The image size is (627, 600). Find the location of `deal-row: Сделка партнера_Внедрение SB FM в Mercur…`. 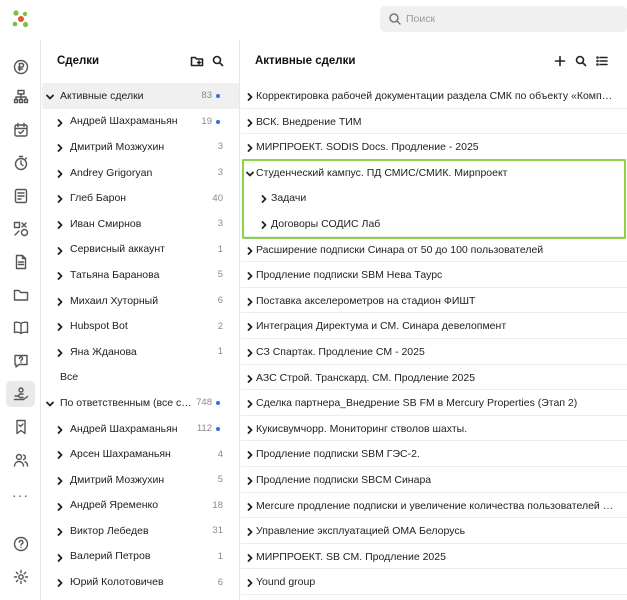

deal-row: Сделка партнера_Внедрение SB FM в Mercur… is located at coordinates (434, 403).